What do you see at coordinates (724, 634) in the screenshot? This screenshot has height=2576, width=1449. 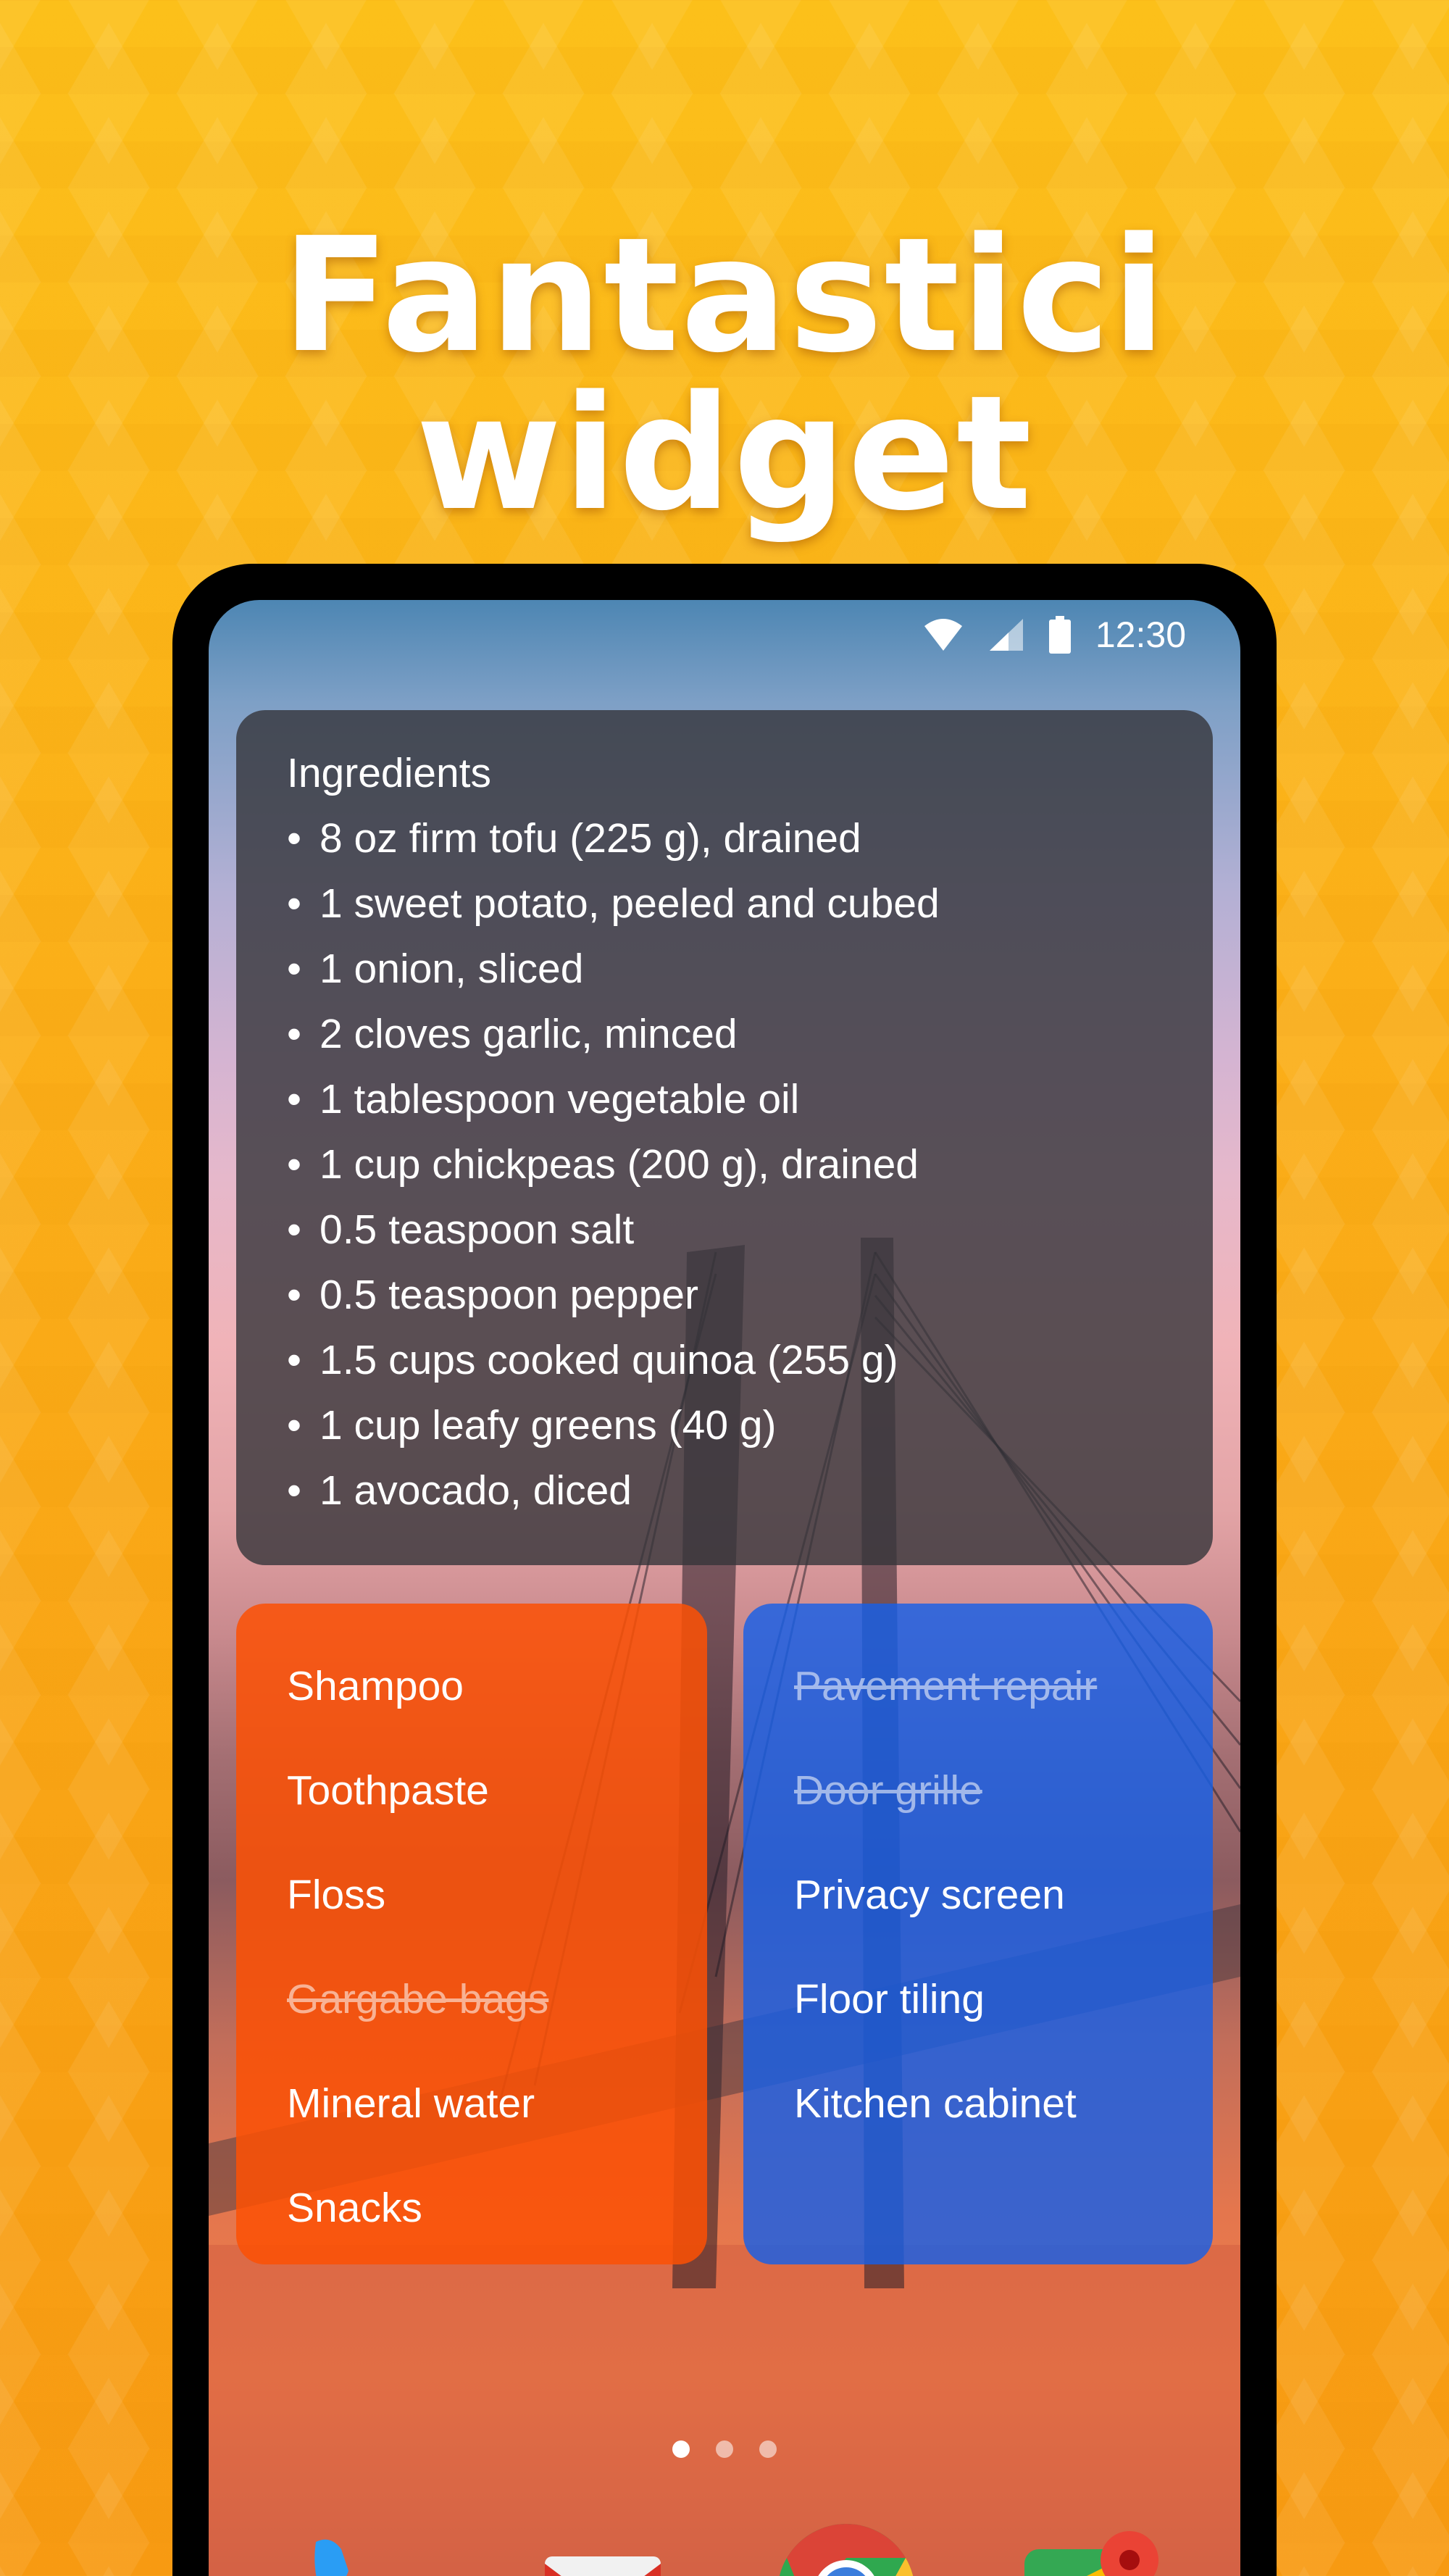 I see `status-bar: 12:30` at bounding box center [724, 634].